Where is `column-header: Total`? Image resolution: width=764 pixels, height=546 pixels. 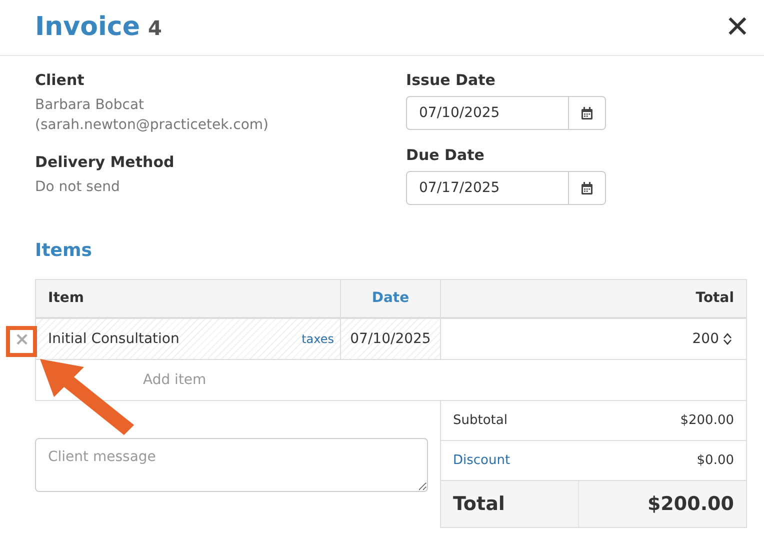 column-header: Total is located at coordinates (714, 298).